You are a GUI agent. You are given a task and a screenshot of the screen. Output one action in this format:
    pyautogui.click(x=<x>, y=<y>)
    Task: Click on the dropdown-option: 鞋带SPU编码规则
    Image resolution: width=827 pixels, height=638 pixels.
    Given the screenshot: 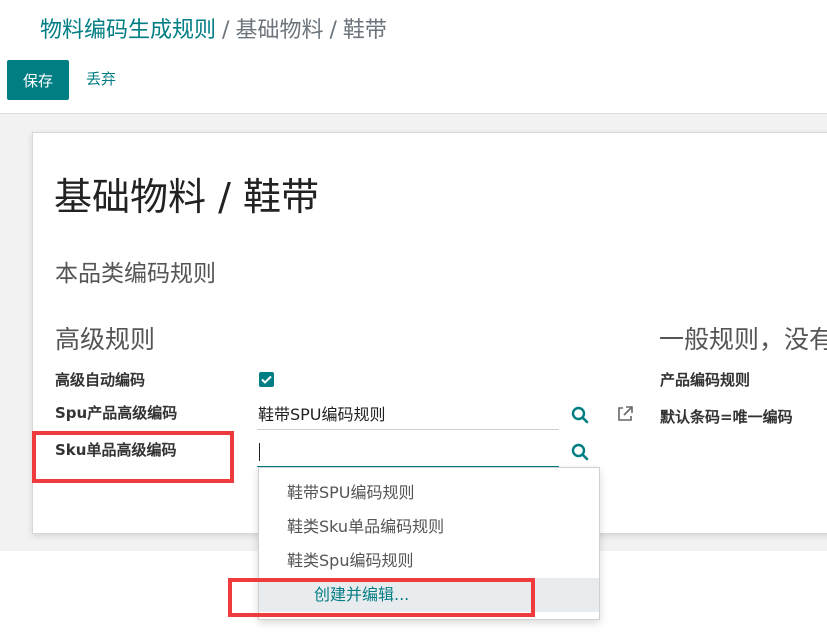 What is the action you would take?
    pyautogui.click(x=429, y=493)
    